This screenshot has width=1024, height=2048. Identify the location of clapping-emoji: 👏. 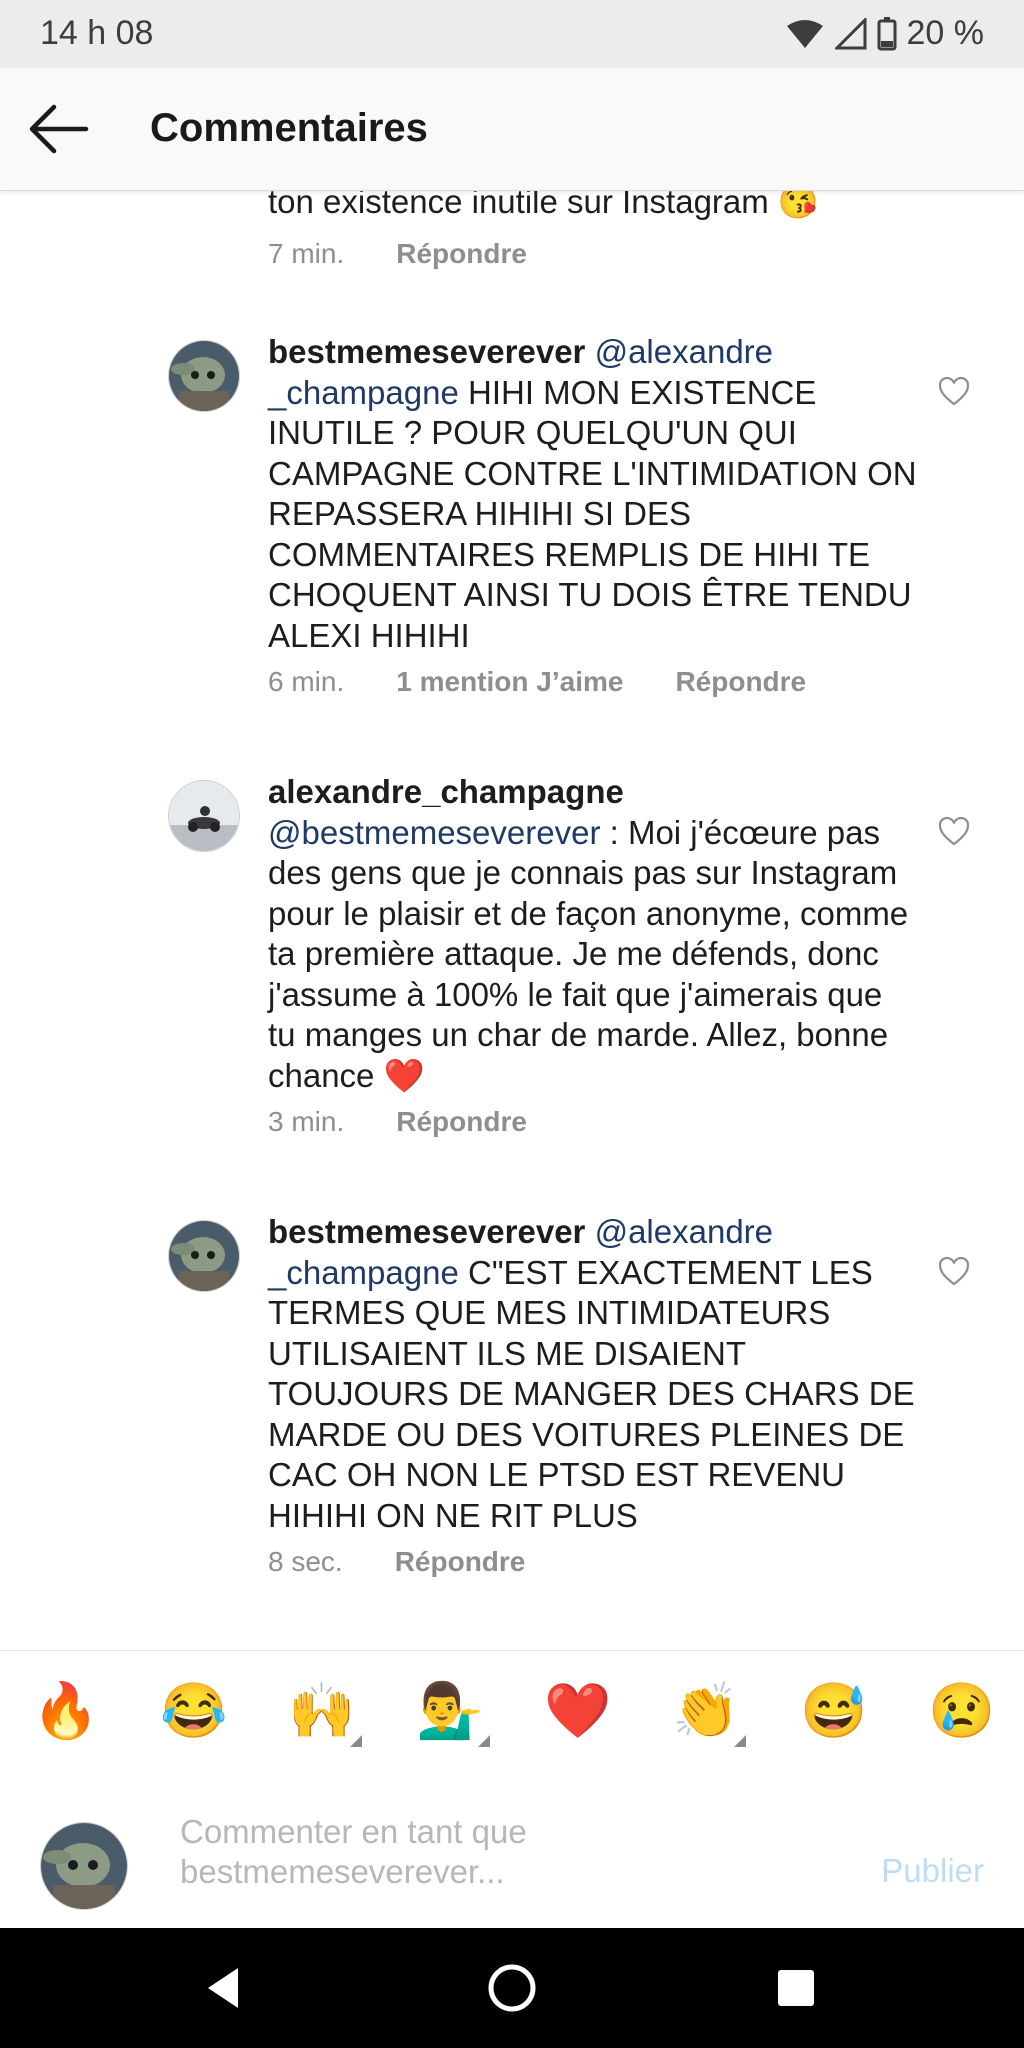
(706, 1711).